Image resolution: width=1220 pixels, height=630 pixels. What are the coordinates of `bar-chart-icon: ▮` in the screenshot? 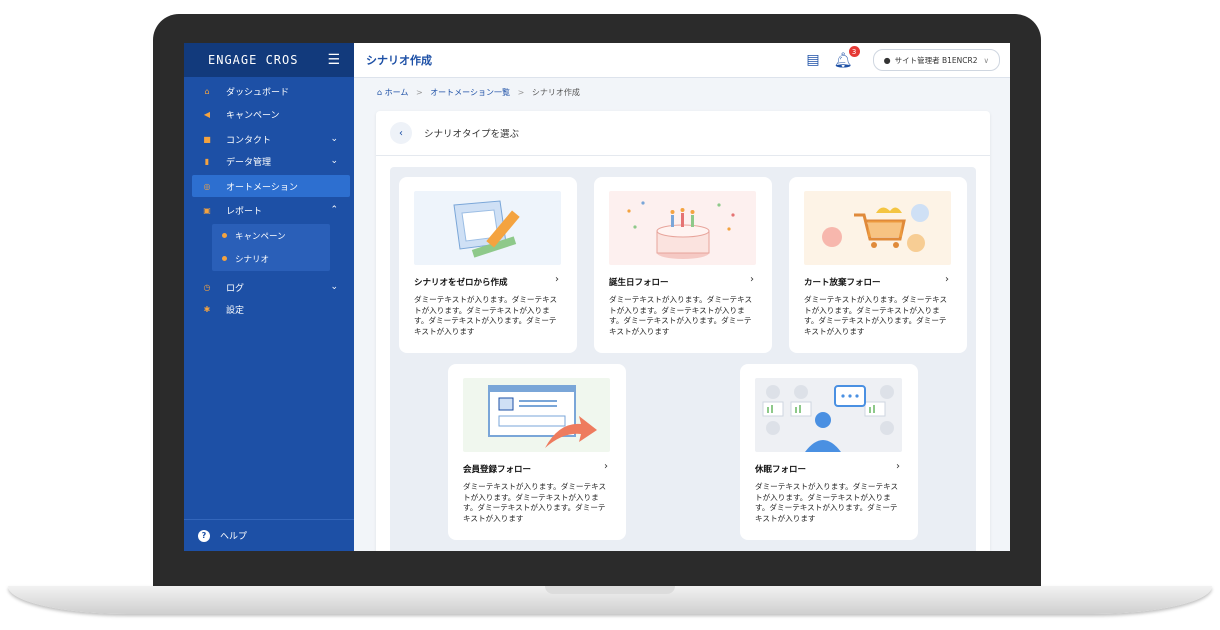 It's located at (207, 161).